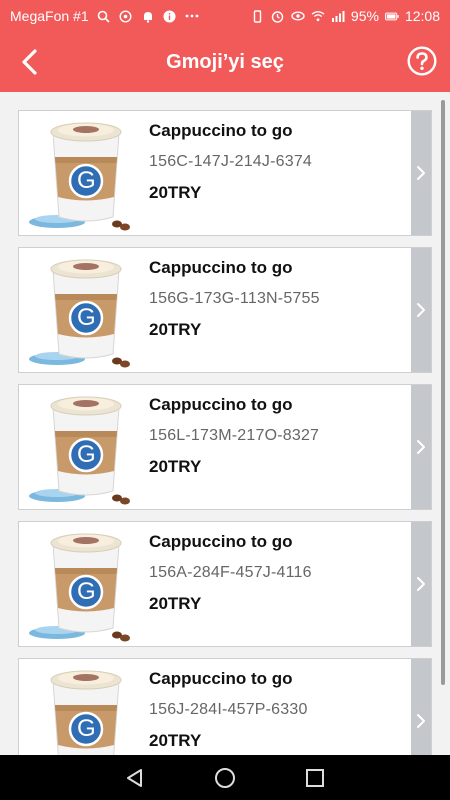 This screenshot has height=800, width=450. Describe the element at coordinates (364, 16) in the screenshot. I see `battery-percent: 95%` at that location.